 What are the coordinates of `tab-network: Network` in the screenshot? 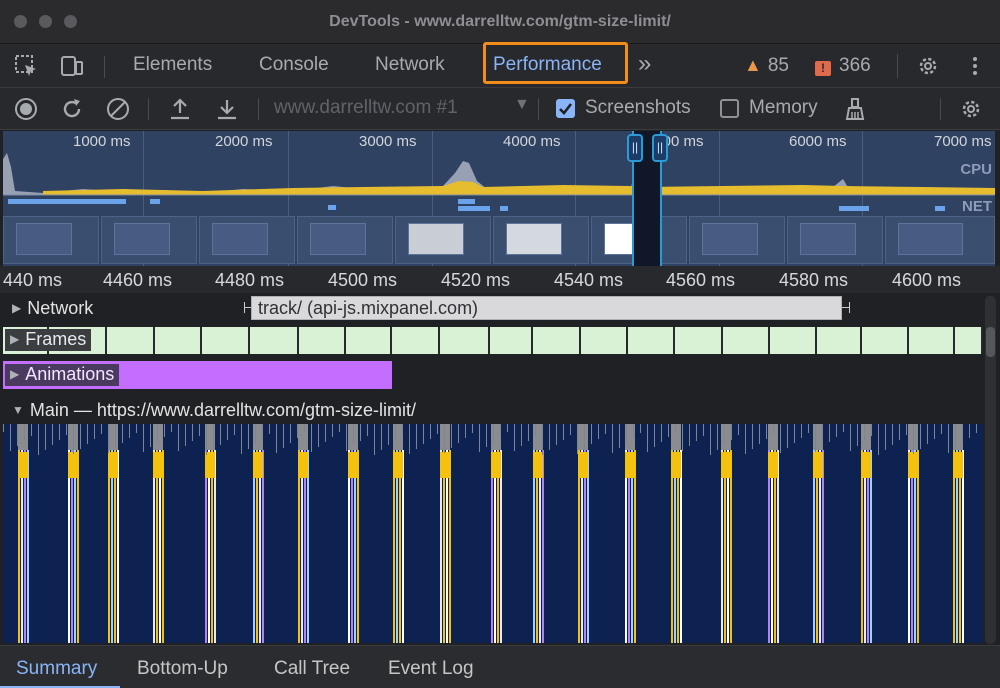 It's located at (410, 65).